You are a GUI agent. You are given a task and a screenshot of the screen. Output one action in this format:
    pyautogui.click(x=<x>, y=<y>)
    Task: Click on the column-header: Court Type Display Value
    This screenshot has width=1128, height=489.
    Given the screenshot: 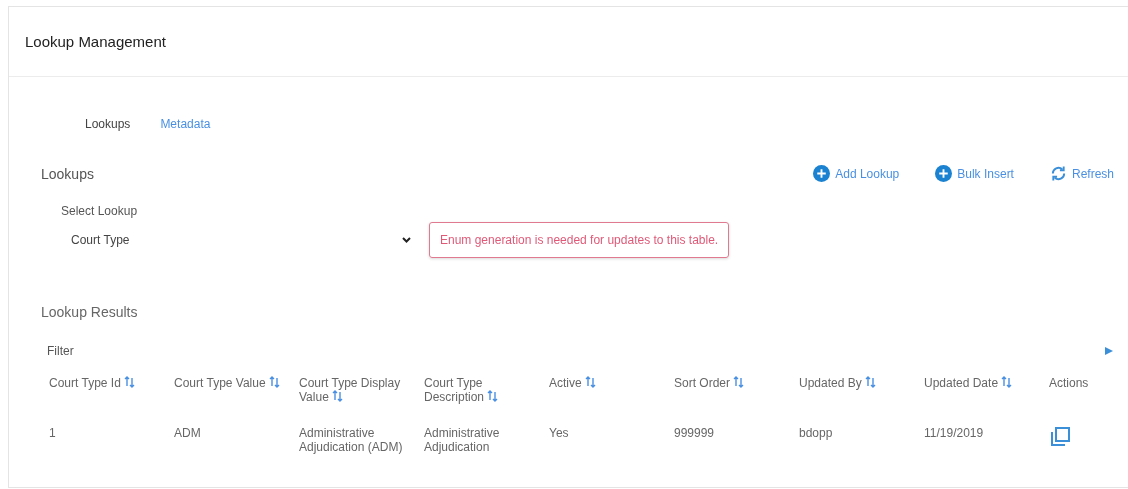 What is the action you would take?
    pyautogui.click(x=353, y=401)
    